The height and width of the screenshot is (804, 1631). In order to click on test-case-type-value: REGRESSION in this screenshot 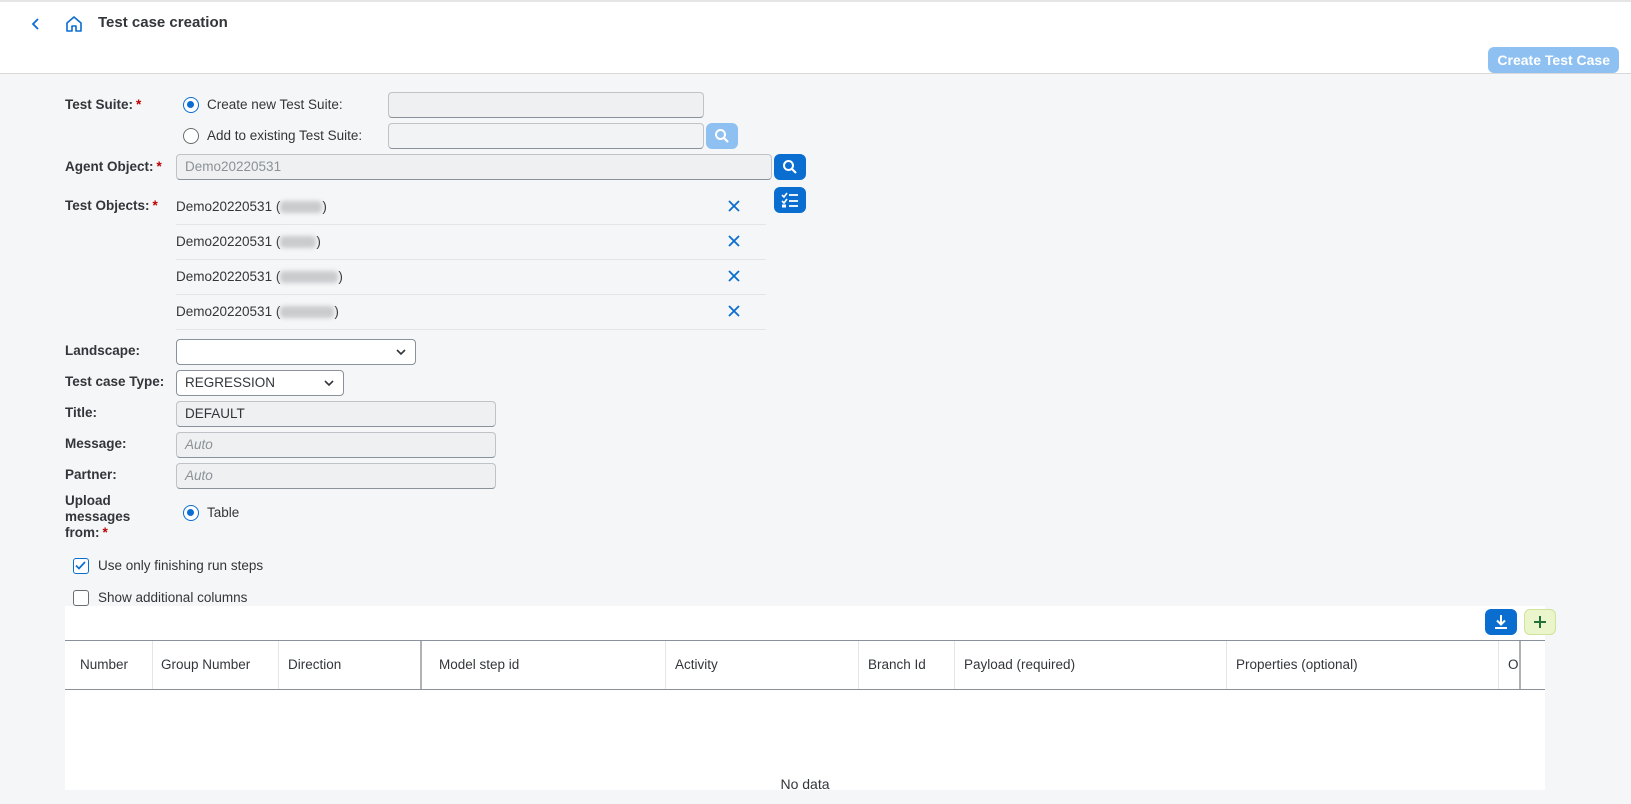, I will do `click(230, 382)`.